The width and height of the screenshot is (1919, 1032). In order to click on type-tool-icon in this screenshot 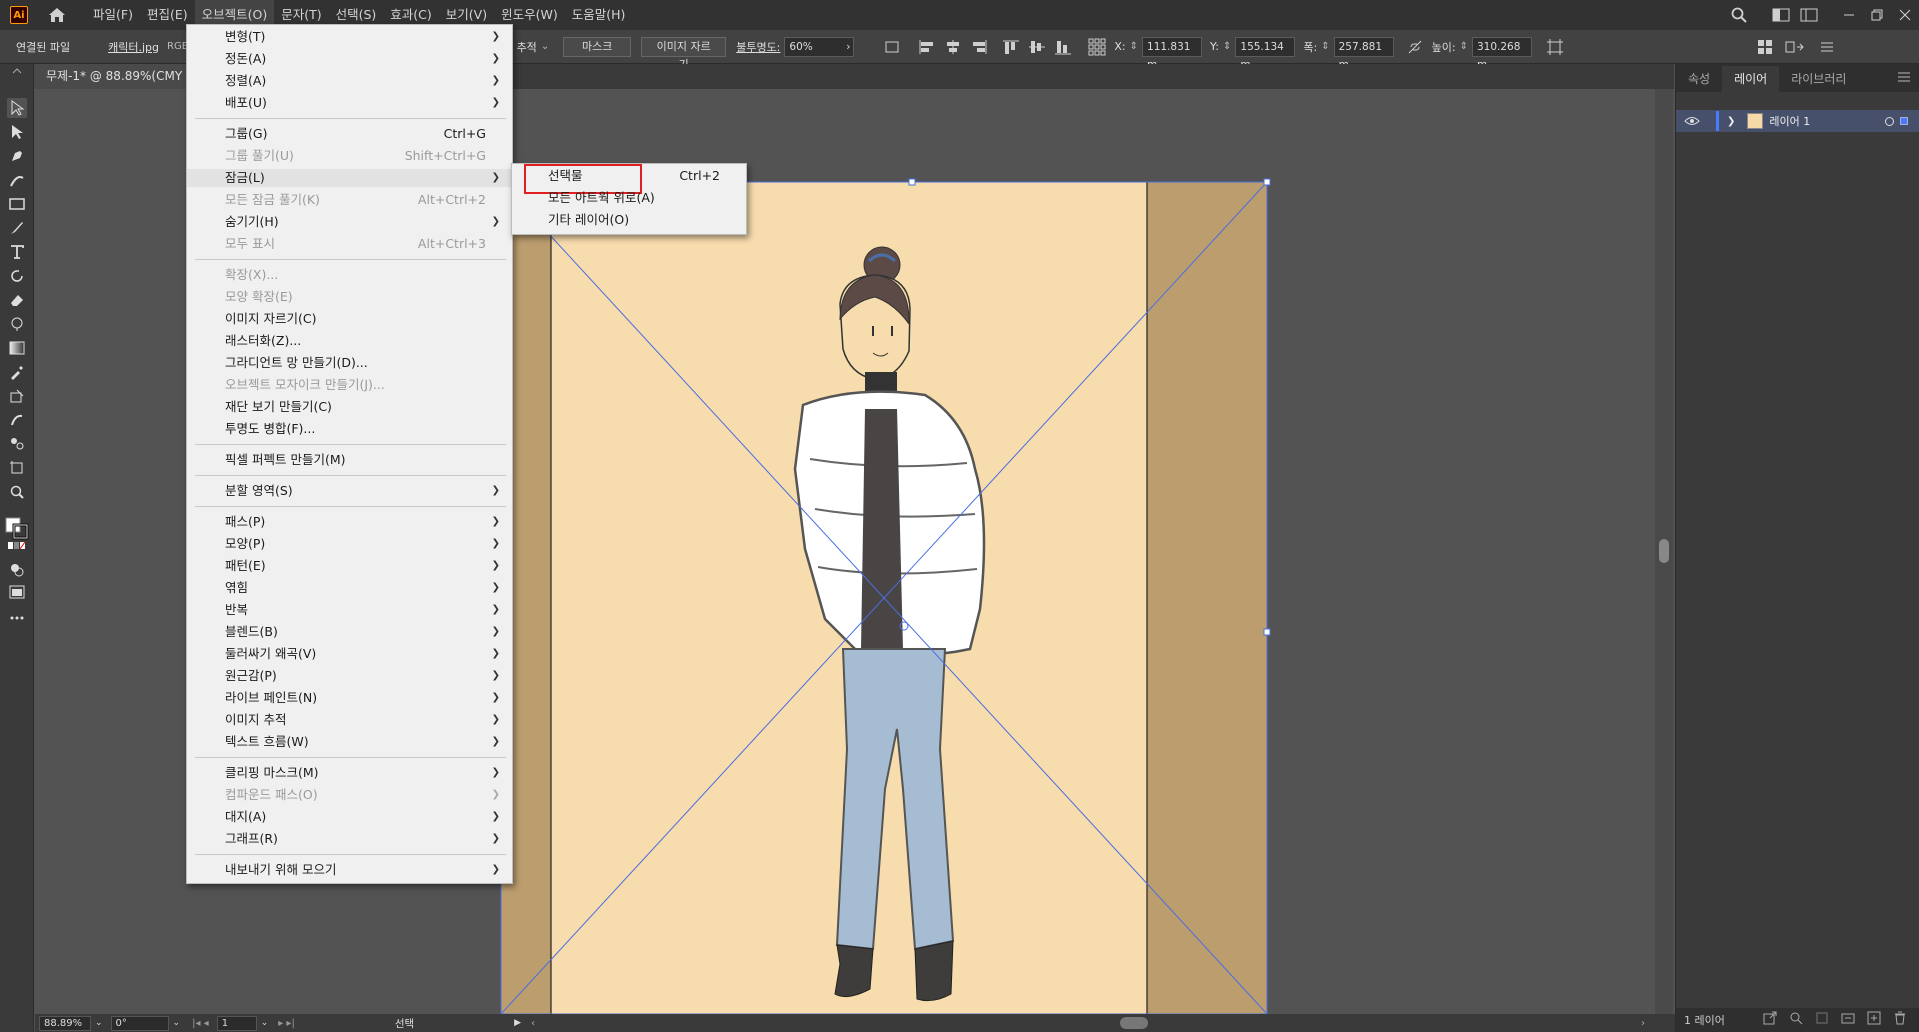, I will do `click(17, 252)`.